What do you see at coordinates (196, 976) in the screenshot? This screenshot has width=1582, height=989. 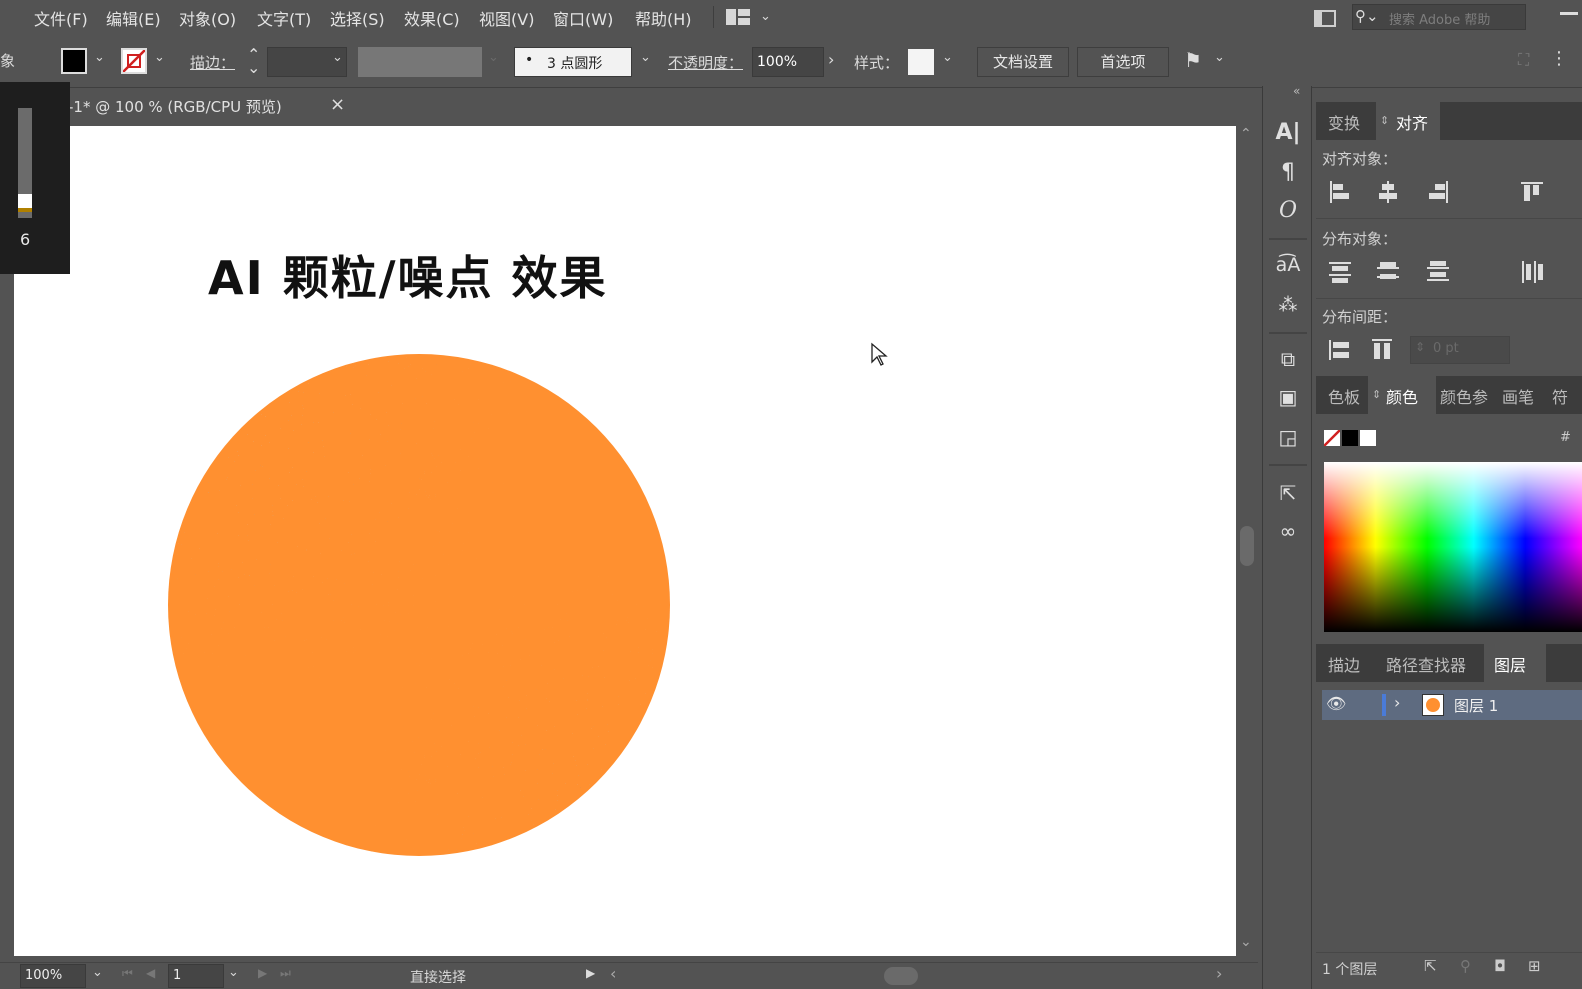 I see `page-field: 1` at bounding box center [196, 976].